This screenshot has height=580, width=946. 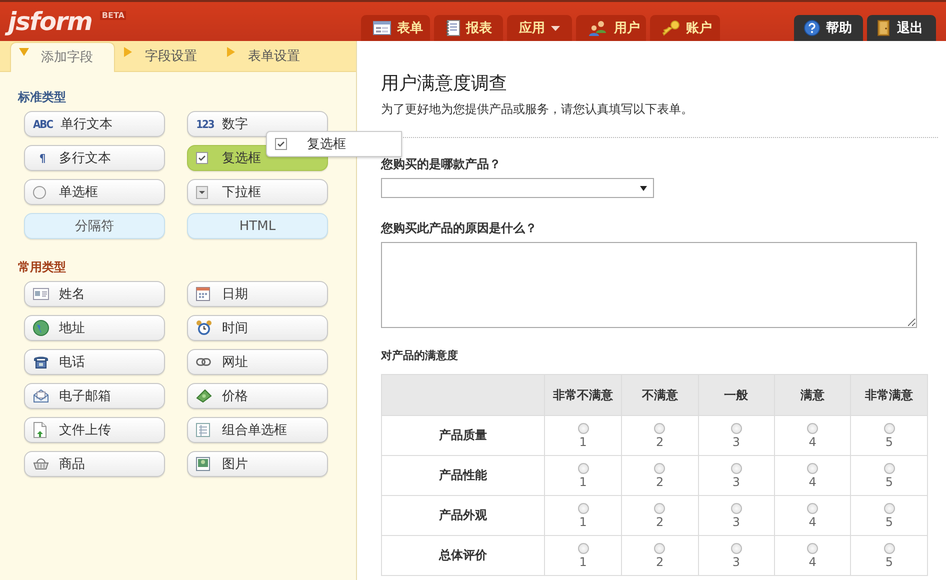 What do you see at coordinates (42, 124) in the screenshot?
I see `field-type-icon: ABC` at bounding box center [42, 124].